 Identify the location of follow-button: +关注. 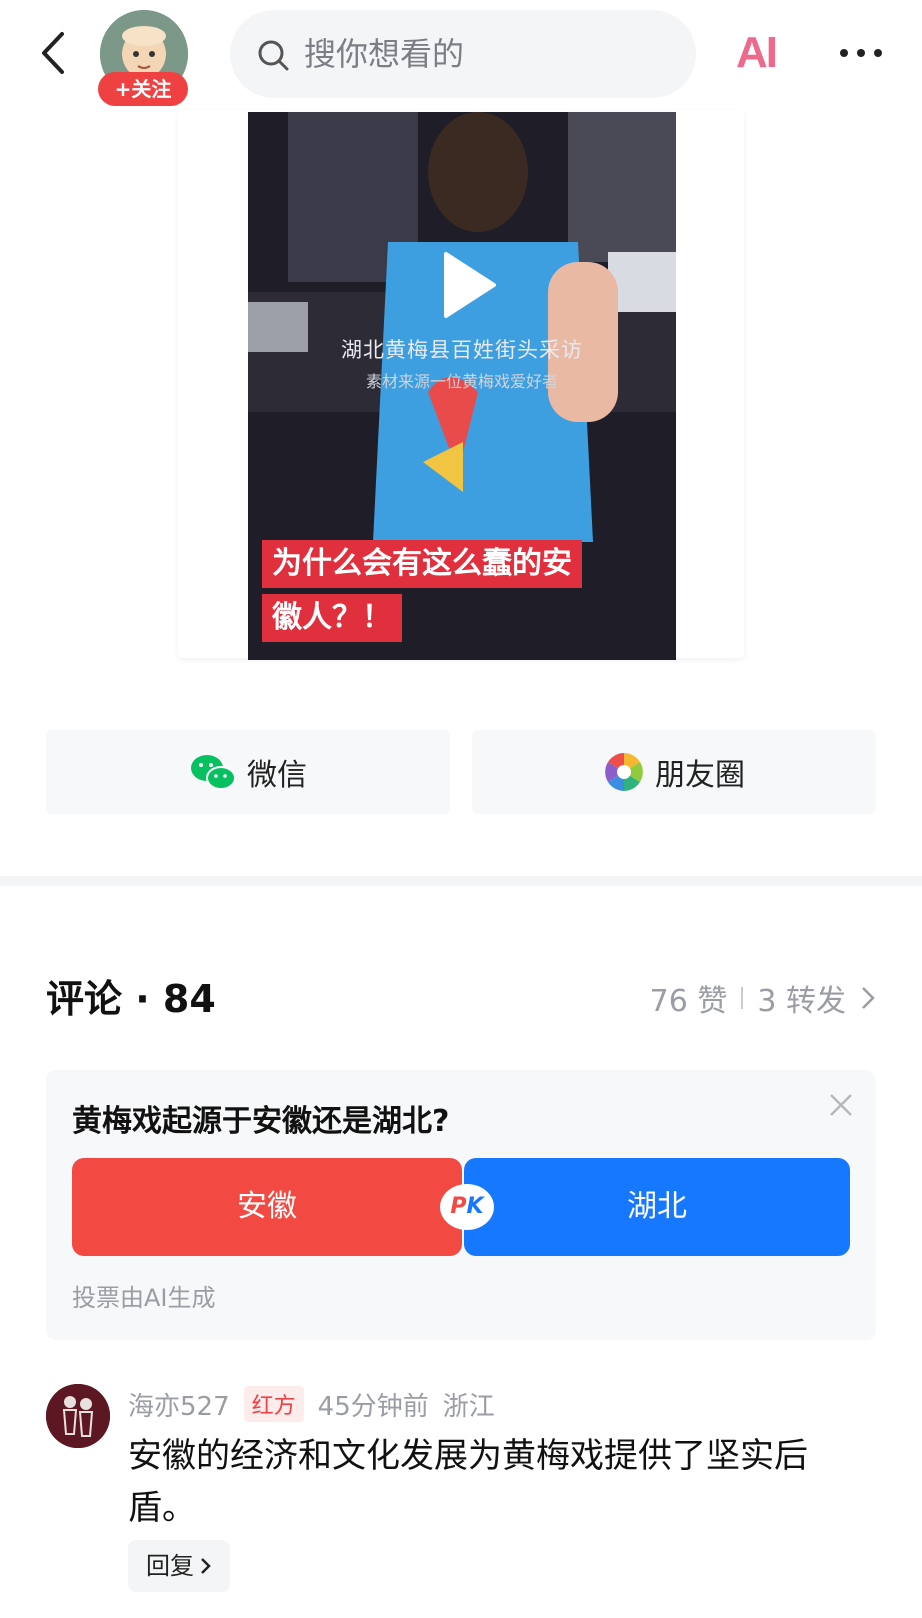
(143, 89).